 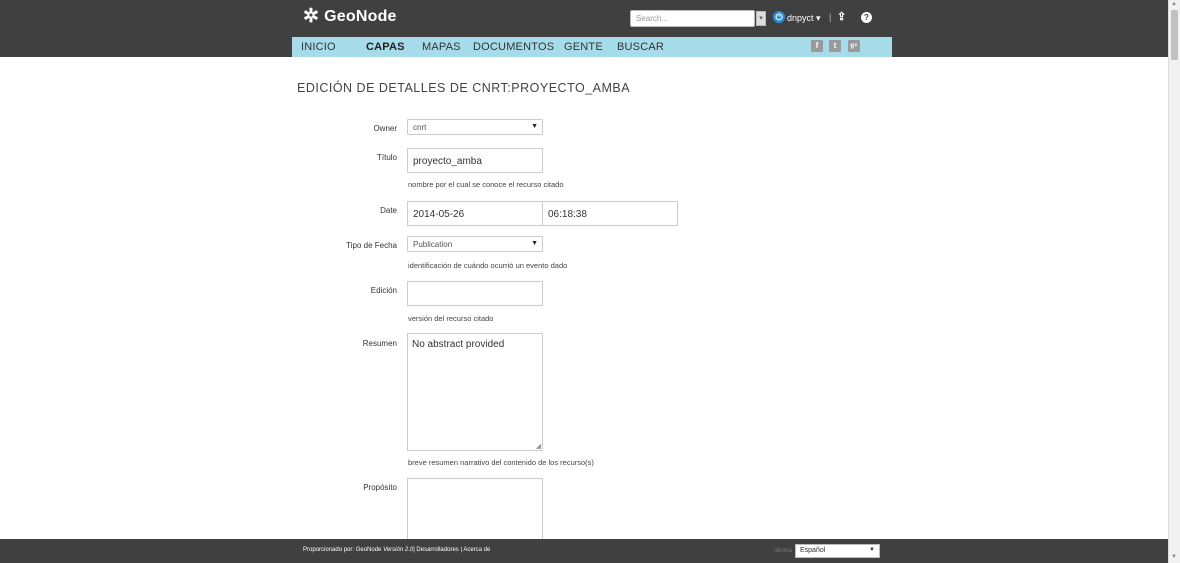 What do you see at coordinates (388, 210) in the screenshot?
I see `date-label: Date` at bounding box center [388, 210].